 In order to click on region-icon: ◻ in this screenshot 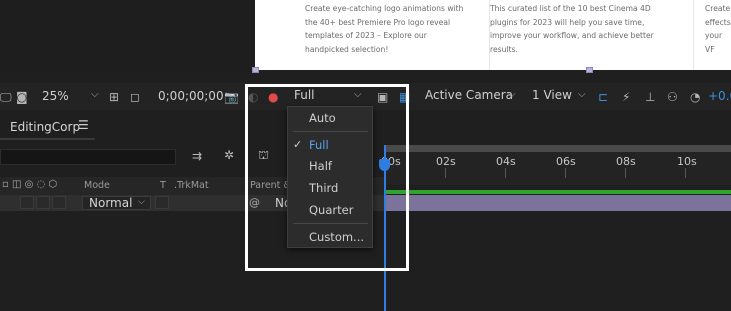, I will do `click(135, 97)`.